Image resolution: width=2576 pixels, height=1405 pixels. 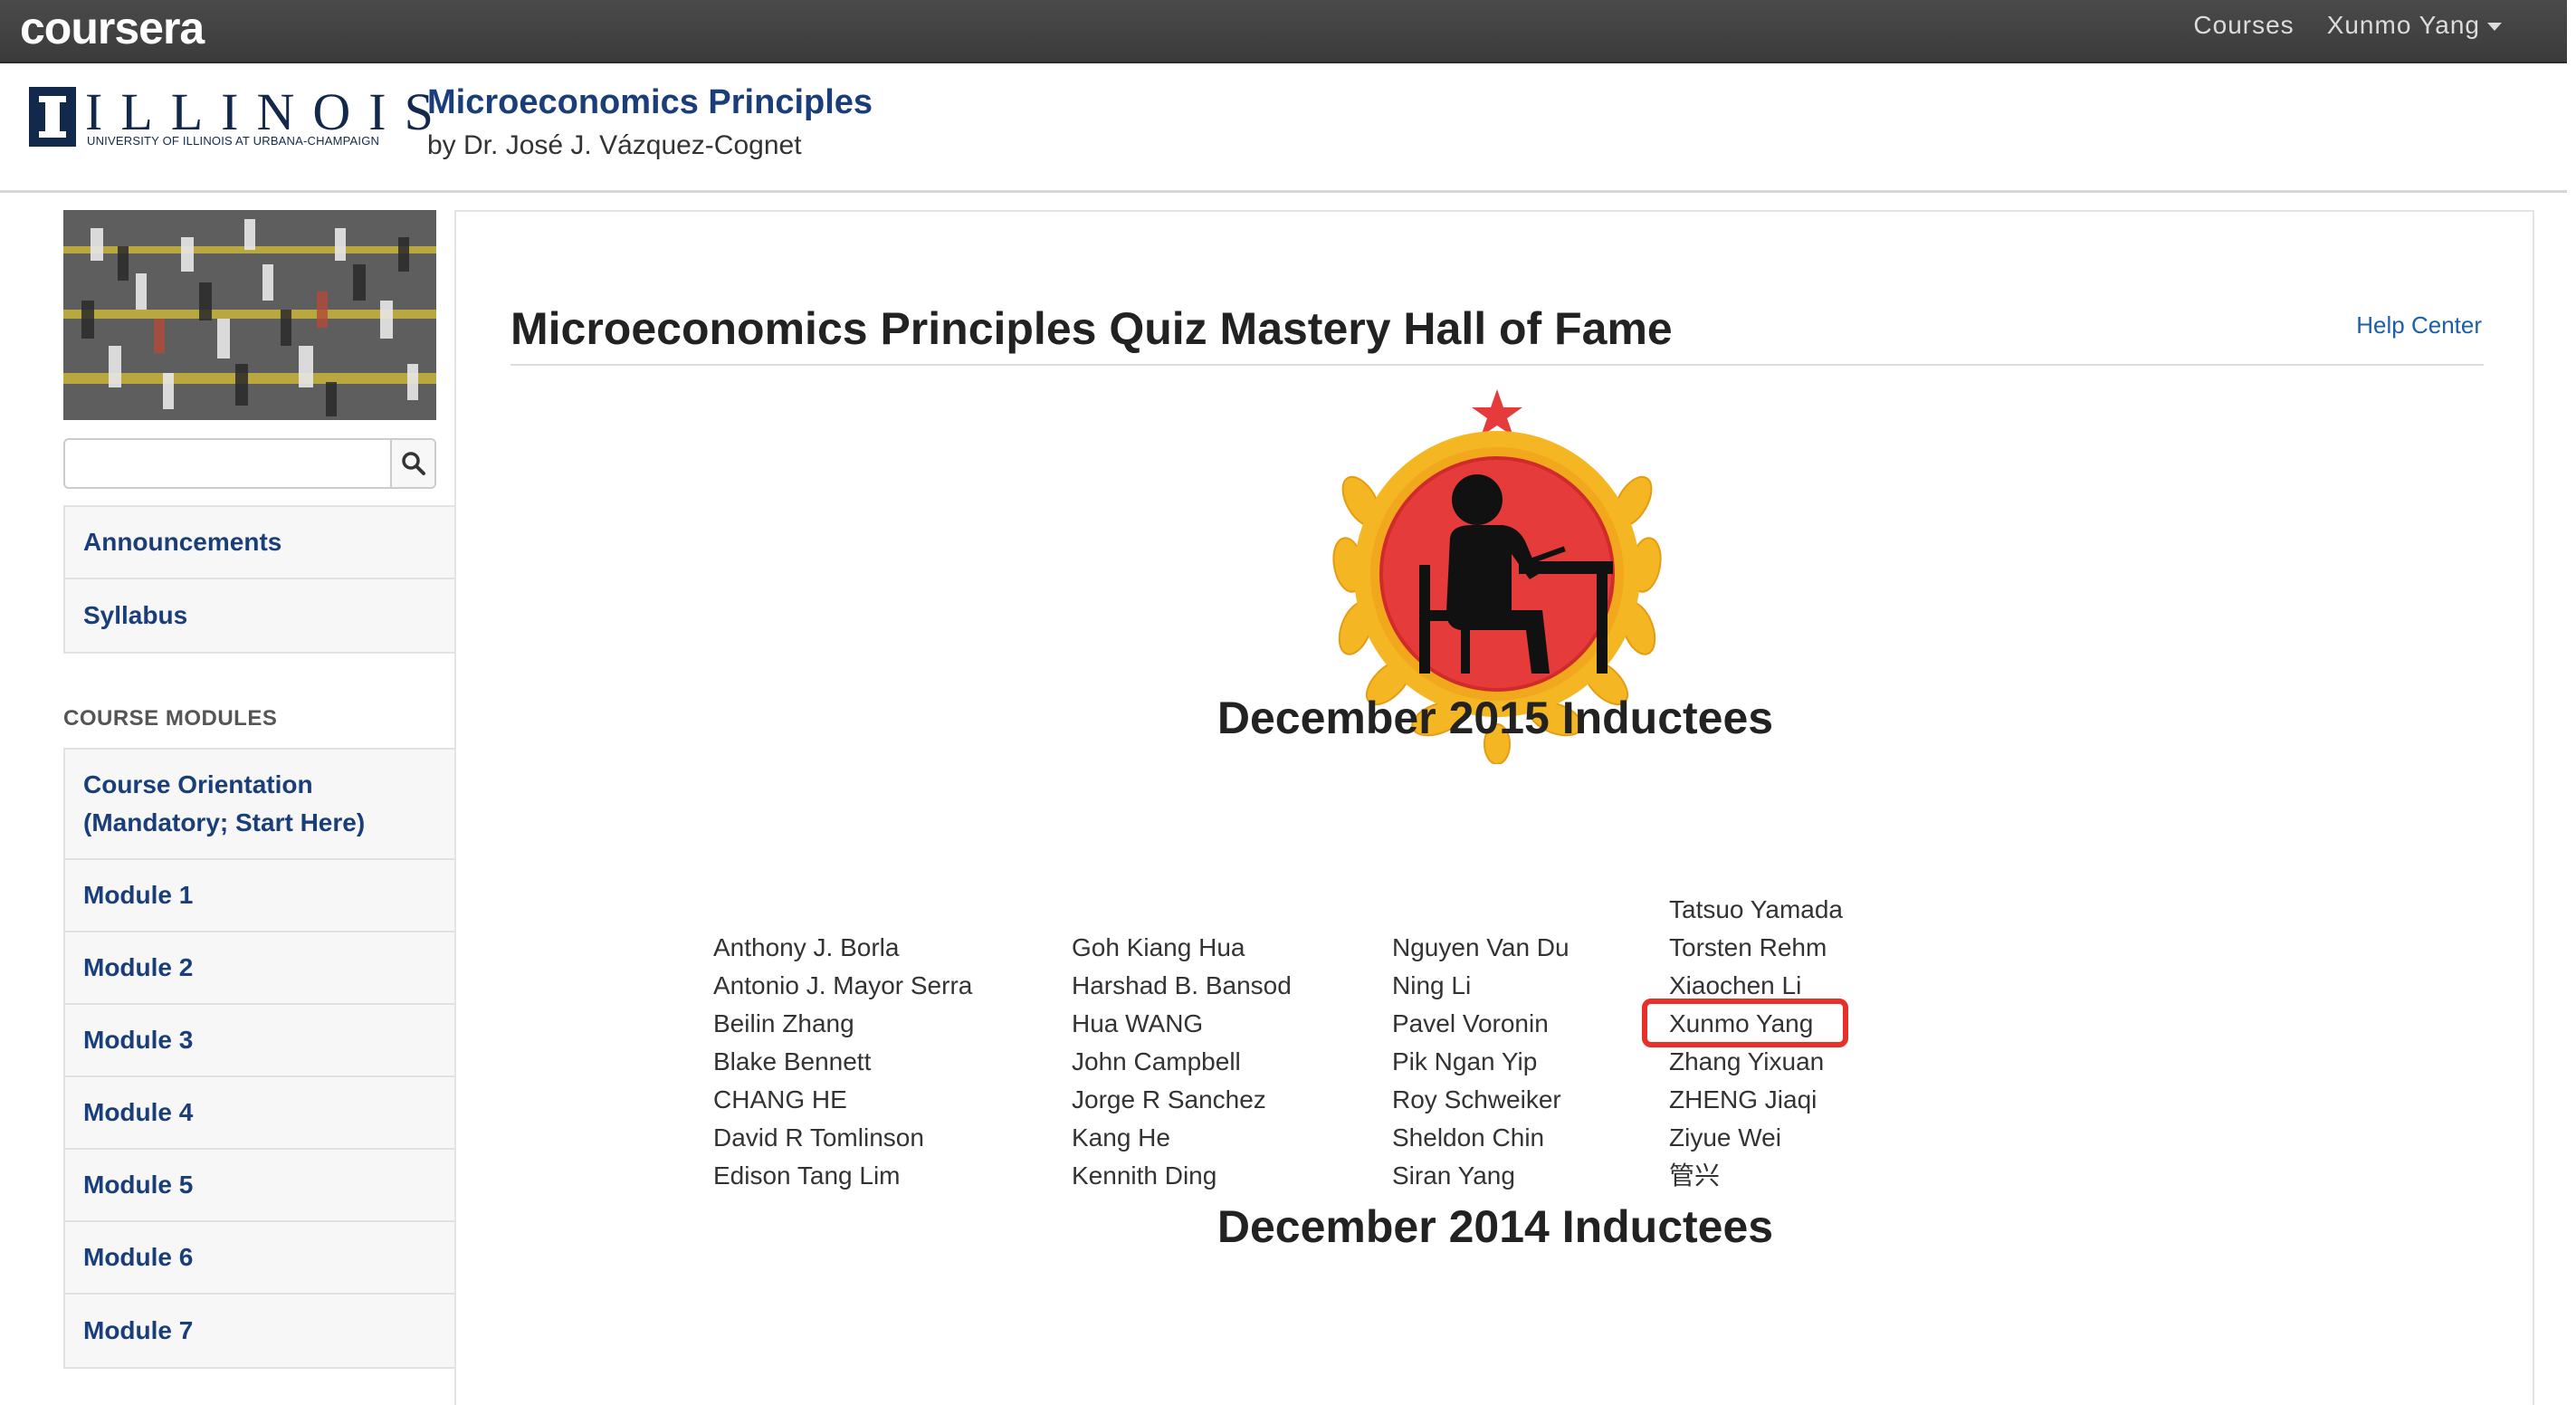 I want to click on sidebar-item-module-3: Module 3, so click(x=259, y=1041).